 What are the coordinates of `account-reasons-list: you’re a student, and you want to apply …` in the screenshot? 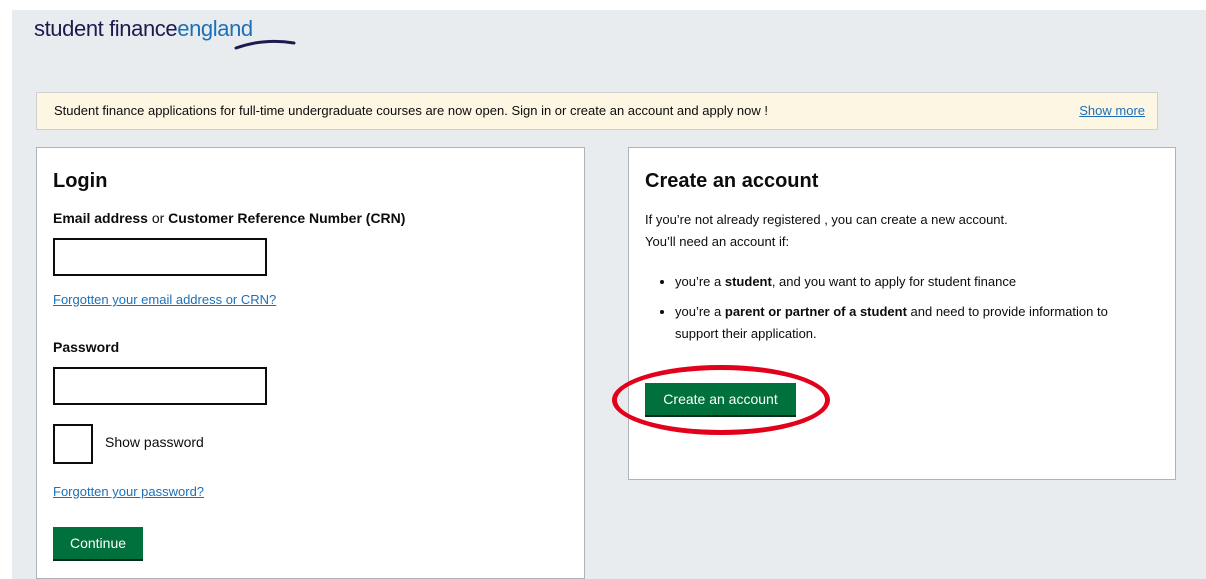 It's located at (895, 312).